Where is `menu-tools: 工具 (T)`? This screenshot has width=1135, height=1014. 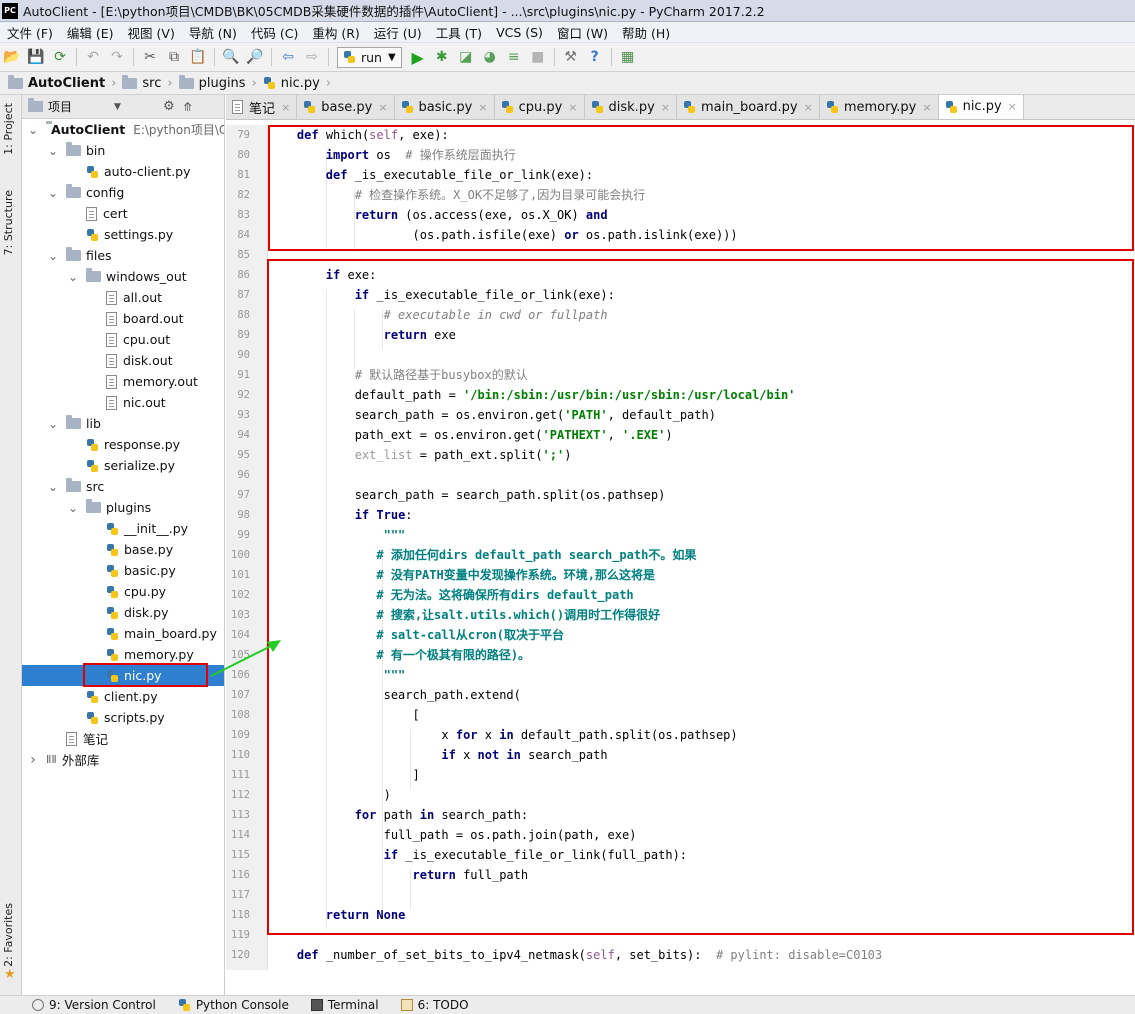
menu-tools: 工具 (T) is located at coordinates (459, 32).